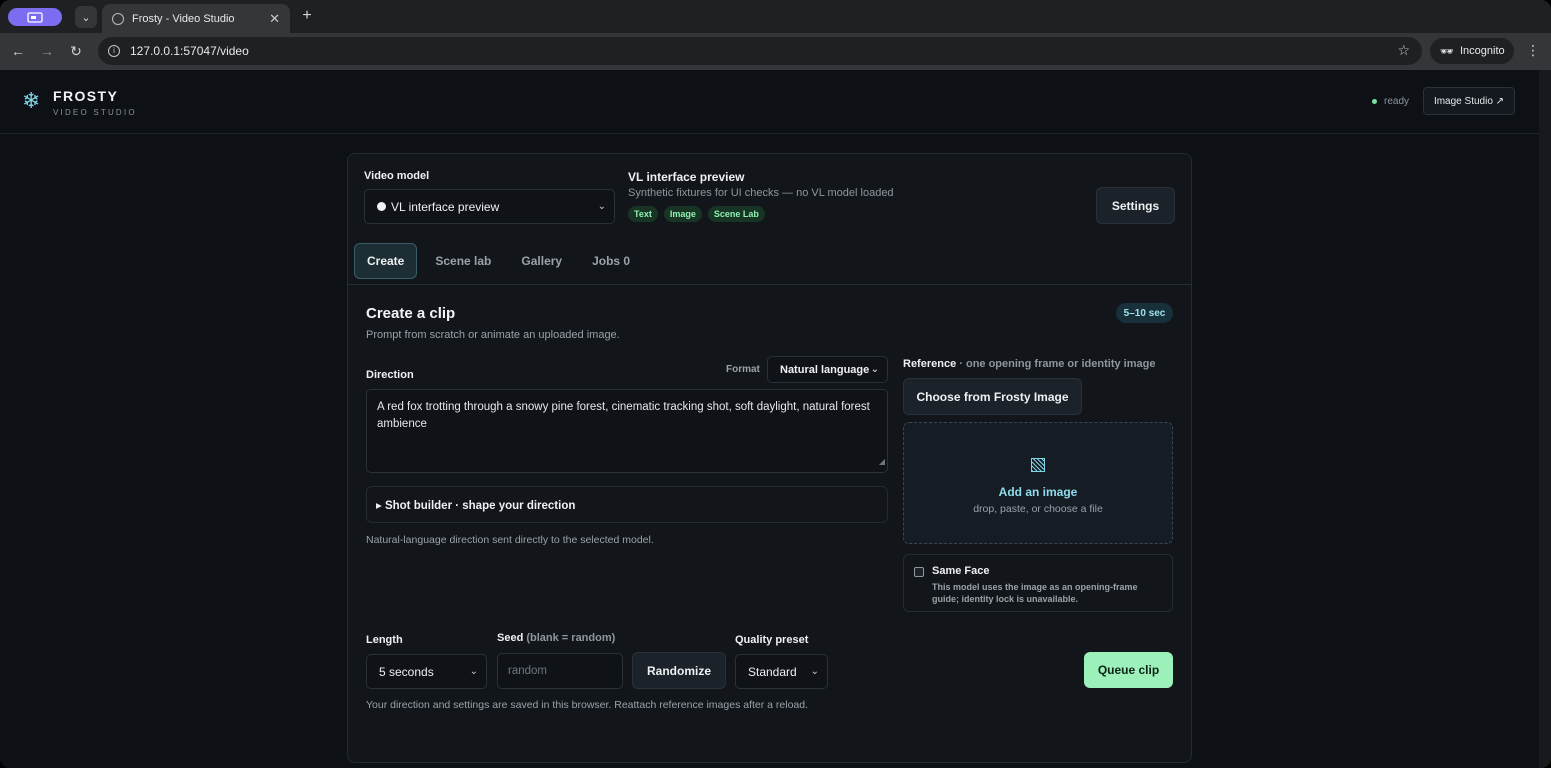 Image resolution: width=1551 pixels, height=768 pixels. What do you see at coordinates (1144, 313) in the screenshot?
I see `duration-badge: 5–10 sec` at bounding box center [1144, 313].